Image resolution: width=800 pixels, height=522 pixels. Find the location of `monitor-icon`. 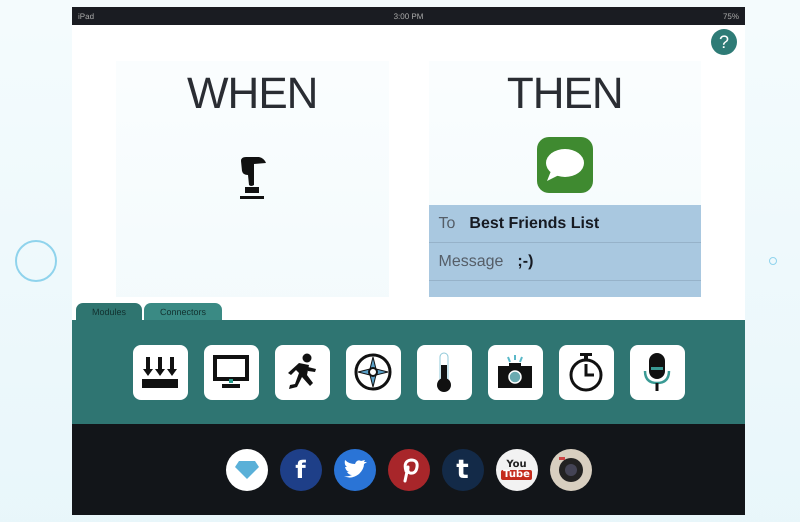

monitor-icon is located at coordinates (231, 372).